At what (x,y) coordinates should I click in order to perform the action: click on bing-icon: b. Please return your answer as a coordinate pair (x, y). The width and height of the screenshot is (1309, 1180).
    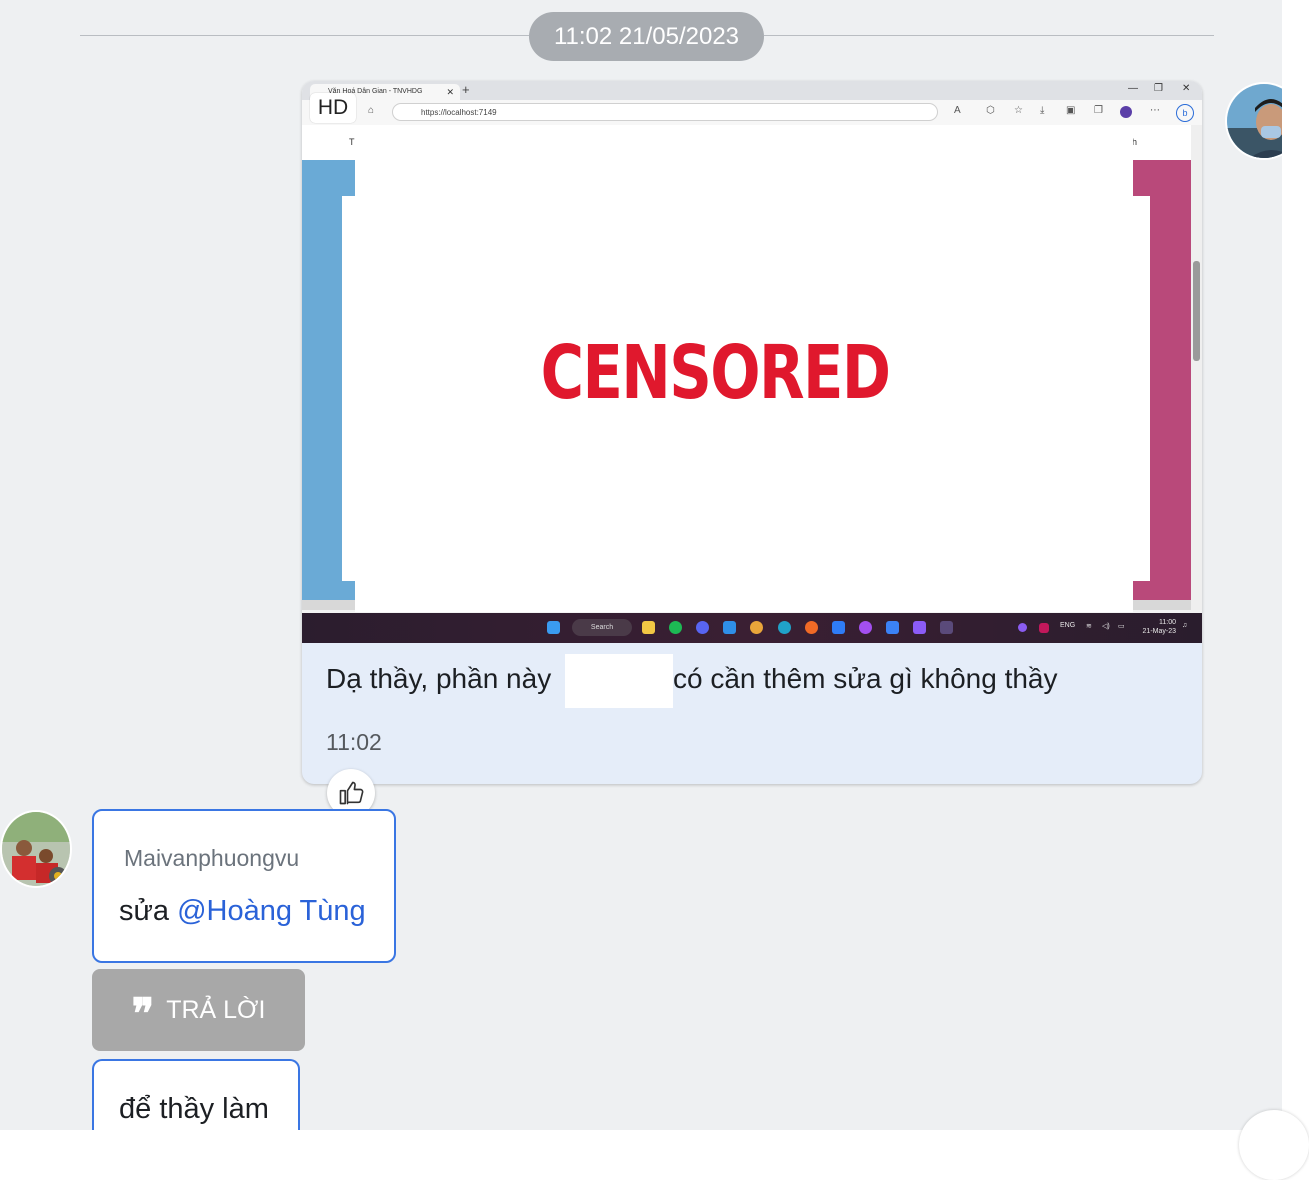
    Looking at the image, I should click on (1185, 113).